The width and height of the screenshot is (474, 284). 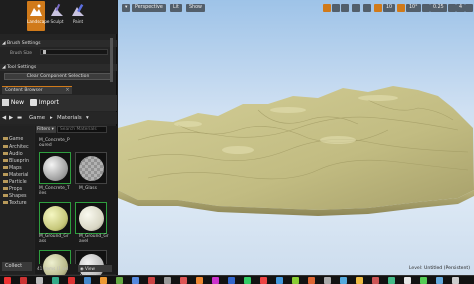 I want to click on tab-content-browser: Content Browser, so click(x=37, y=90).